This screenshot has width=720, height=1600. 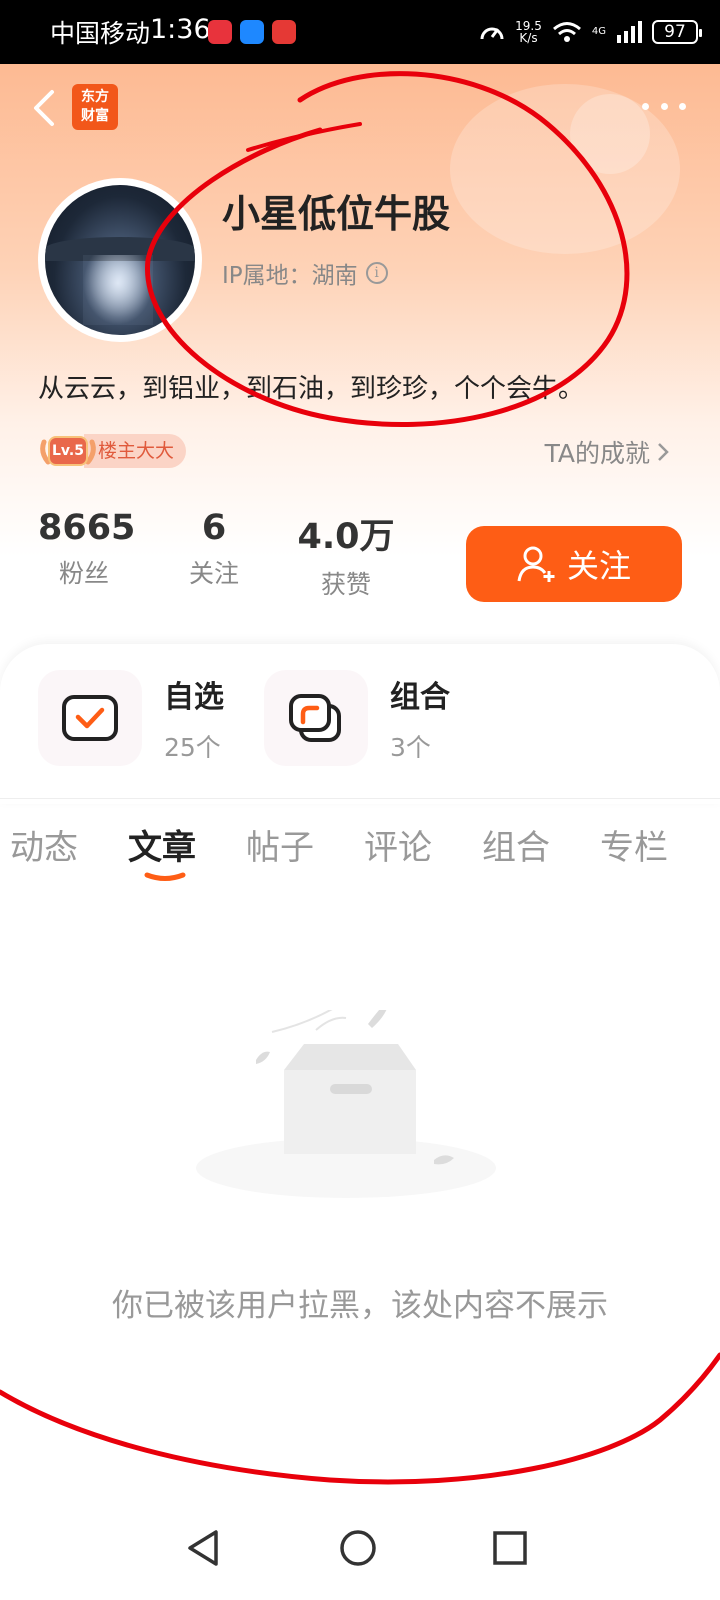 I want to click on portfolio-title: 组合, so click(x=420, y=697).